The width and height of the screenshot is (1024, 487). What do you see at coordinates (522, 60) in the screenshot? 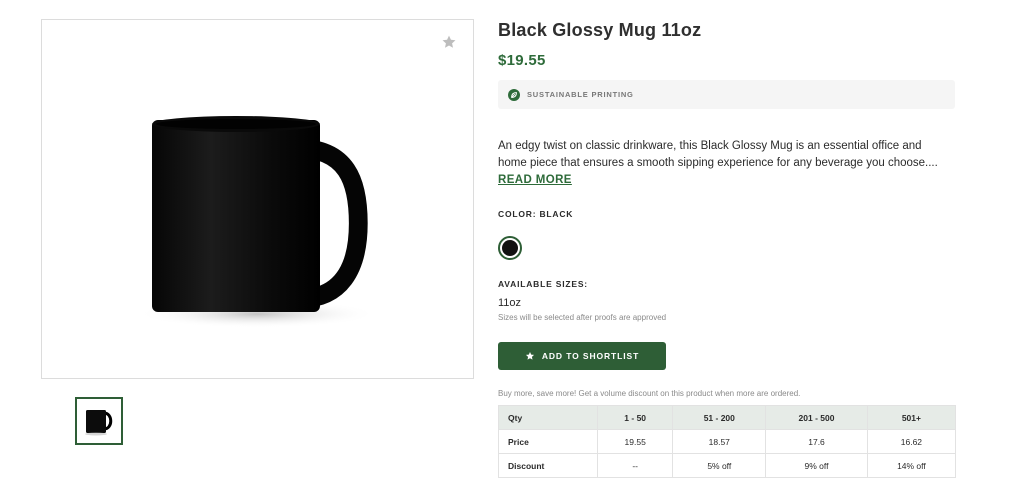
I see `product-price: $19.55` at bounding box center [522, 60].